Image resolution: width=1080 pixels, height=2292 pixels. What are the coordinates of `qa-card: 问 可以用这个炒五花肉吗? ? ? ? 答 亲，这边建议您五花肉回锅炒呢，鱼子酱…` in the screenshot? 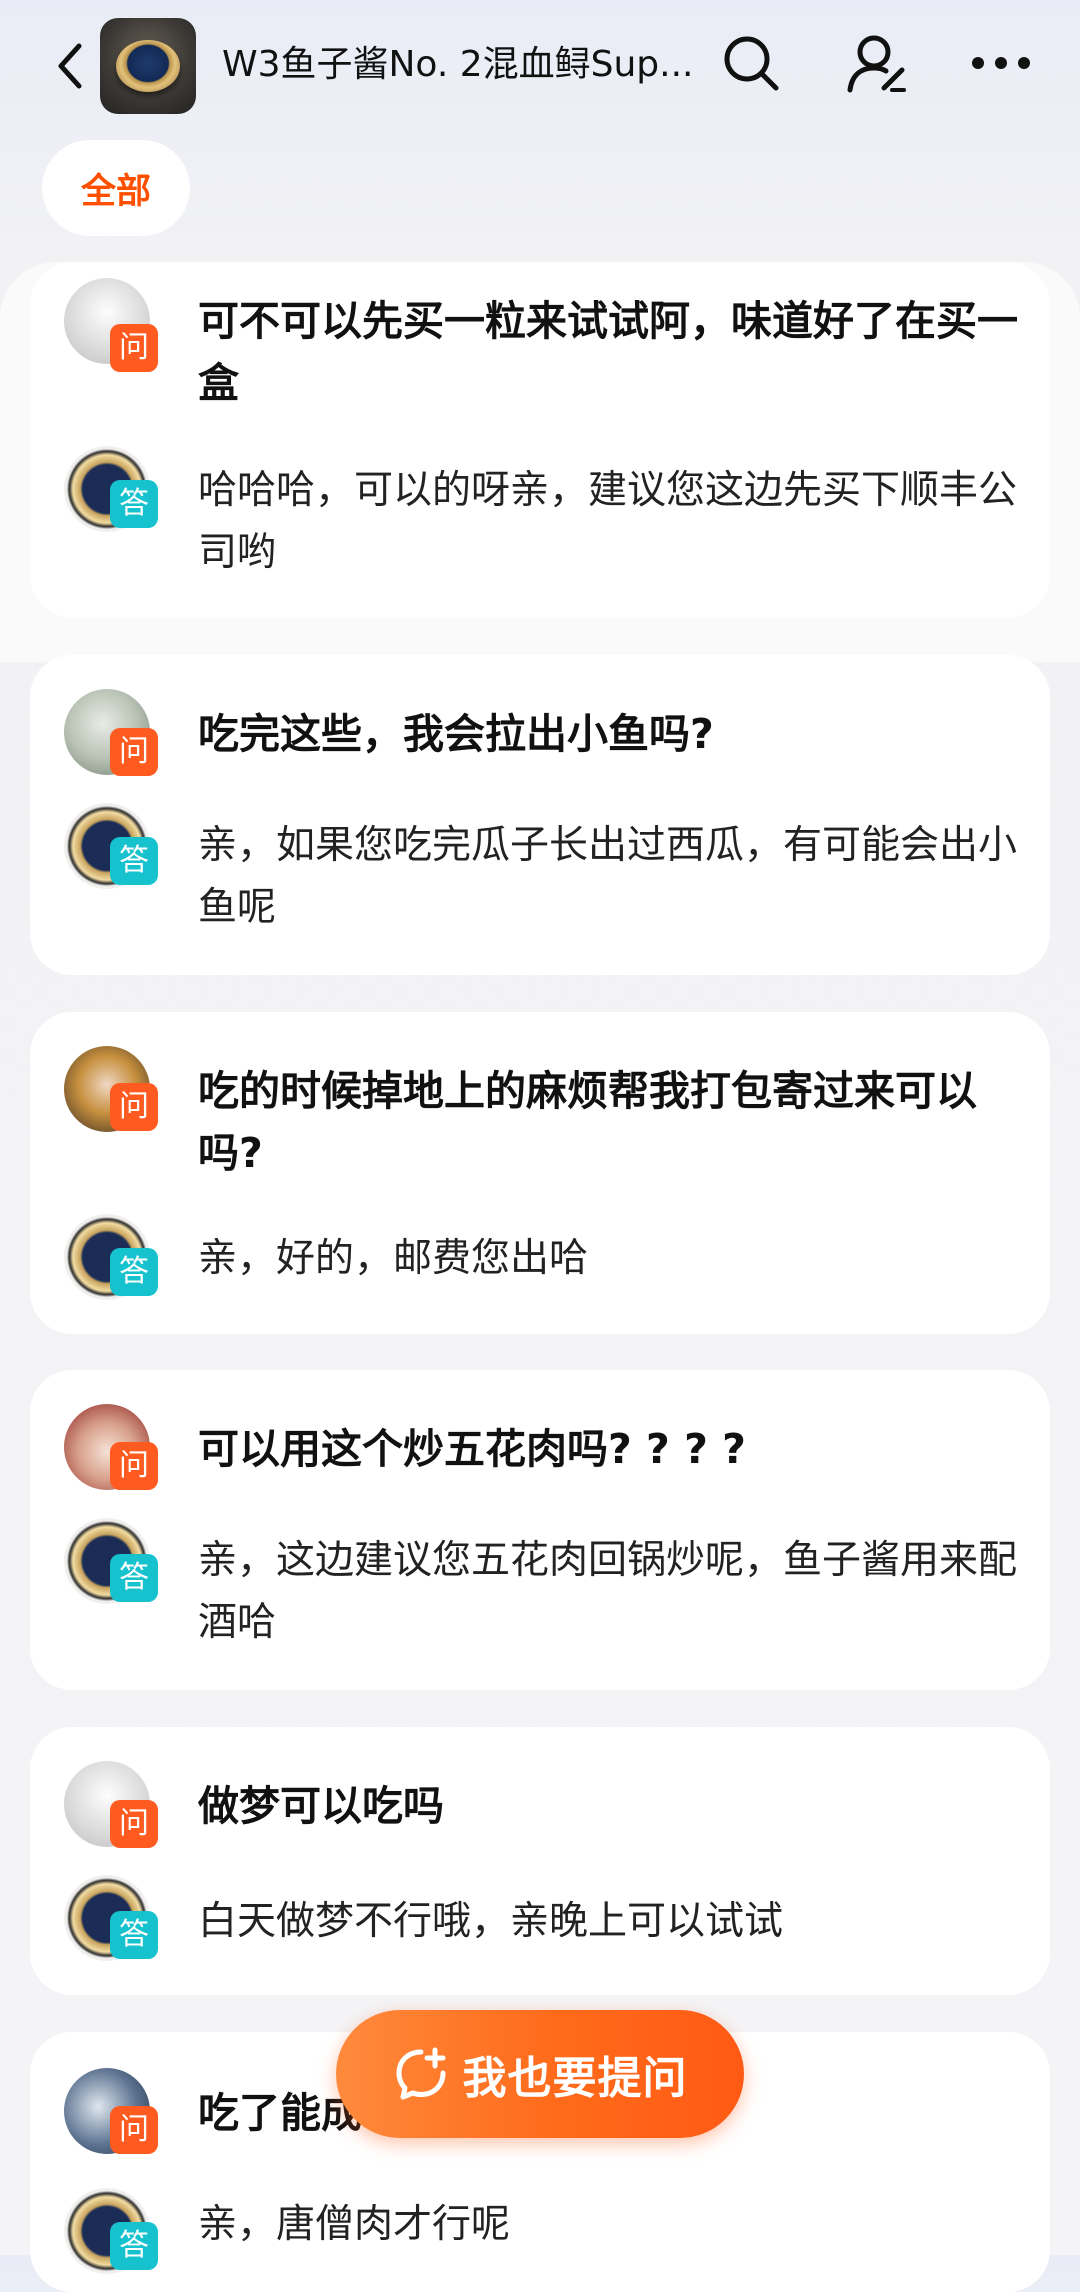 It's located at (540, 1530).